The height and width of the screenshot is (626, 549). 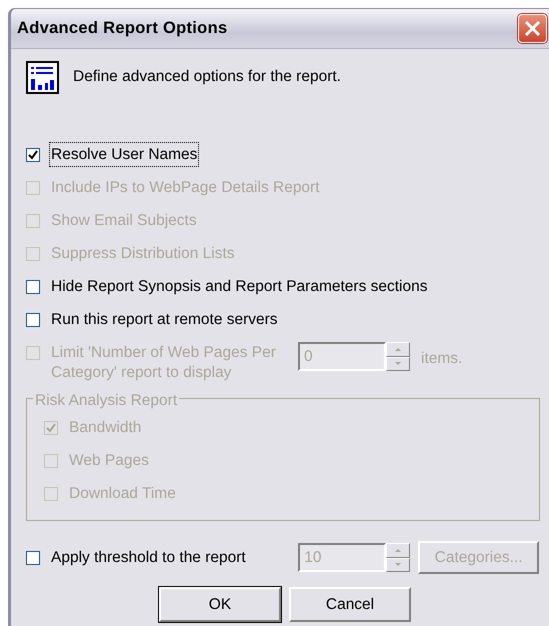 I want to click on checkbox-label: Download Time, so click(x=122, y=494).